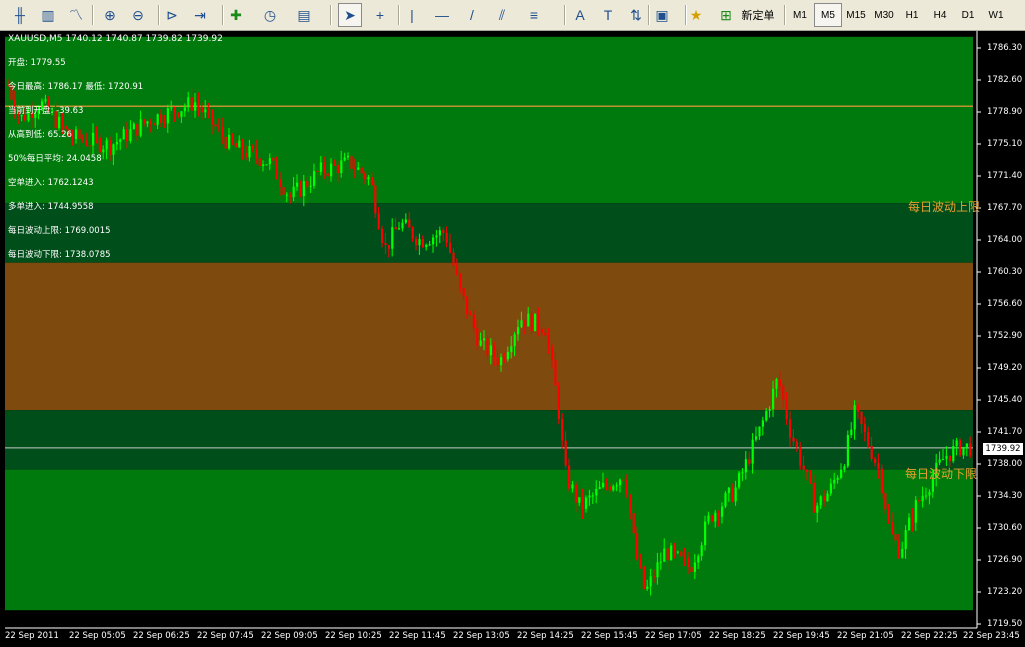  Describe the element at coordinates (636, 15) in the screenshot. I see `arrows-button: ⇅` at that location.